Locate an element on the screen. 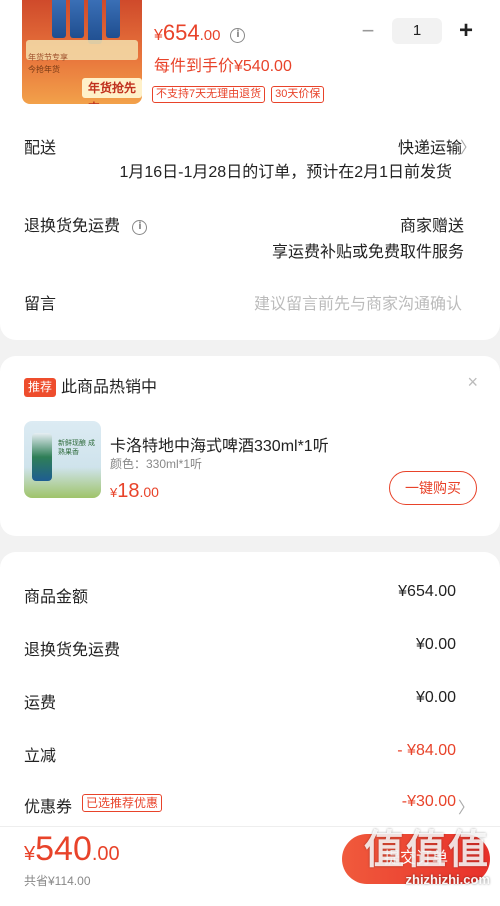 Image resolution: width=500 pixels, height=906 pixels. thumbnail-banner: 年货抢先屯 is located at coordinates (112, 91).